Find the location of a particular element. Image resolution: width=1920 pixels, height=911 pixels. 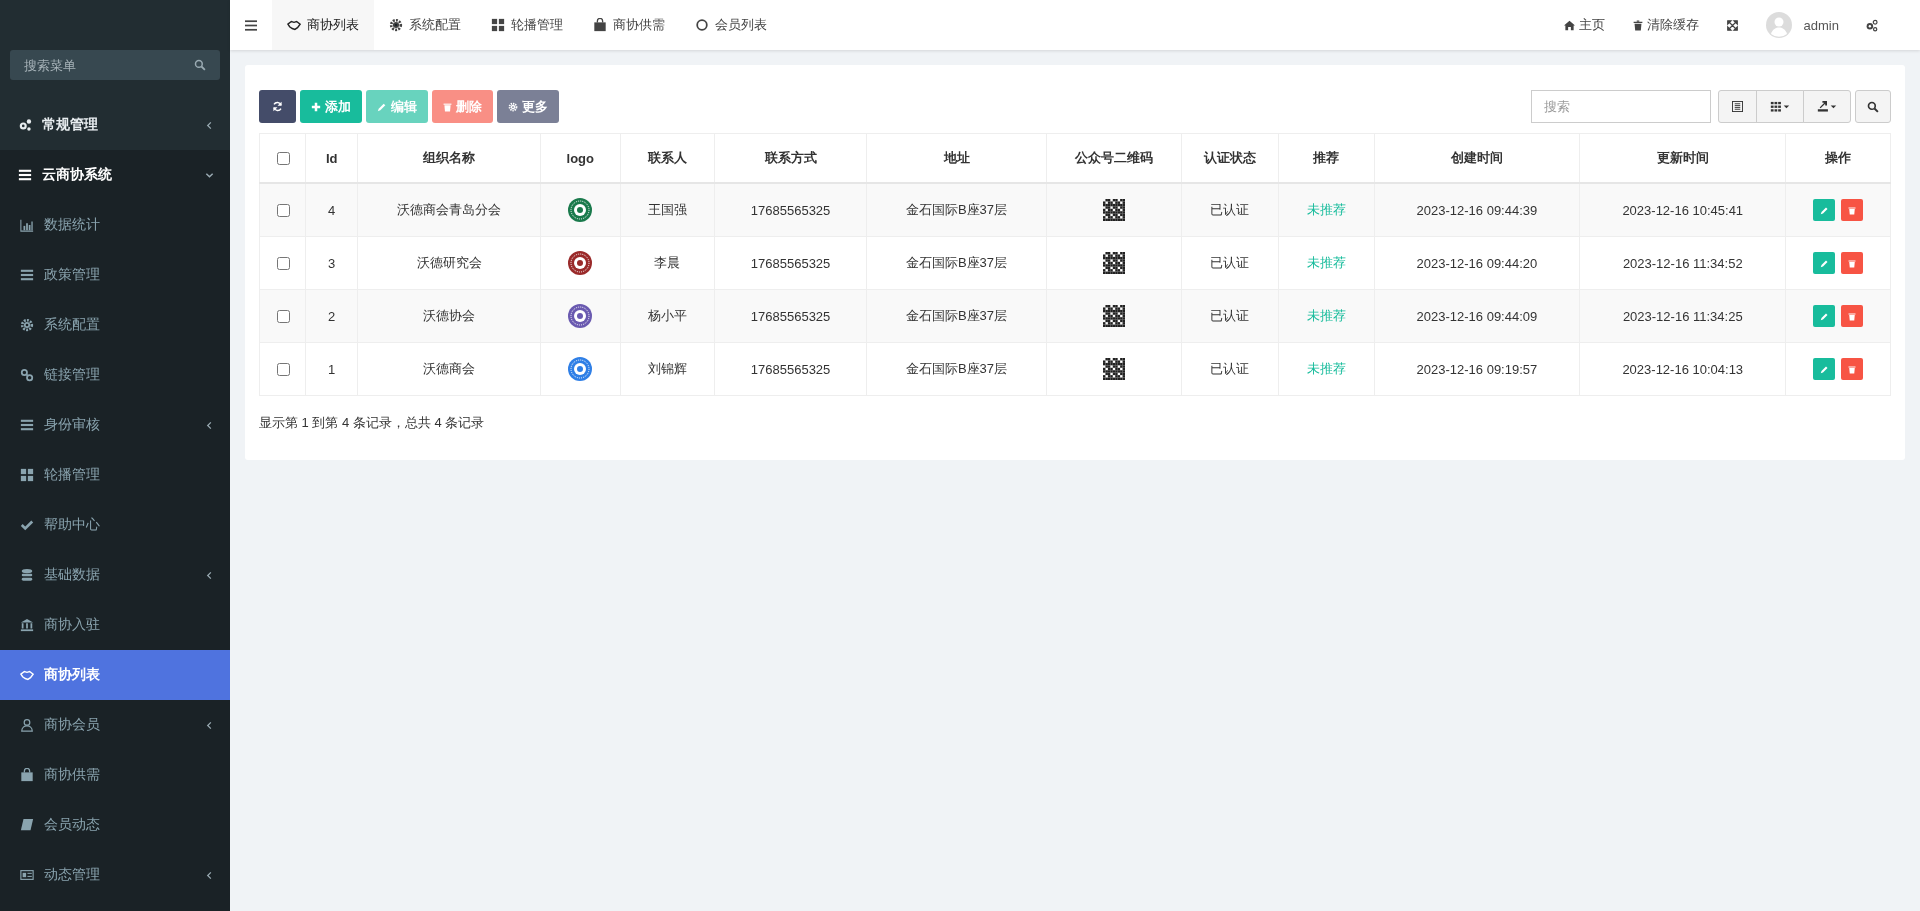

sidebar-item: 商协会员 is located at coordinates (115, 725).